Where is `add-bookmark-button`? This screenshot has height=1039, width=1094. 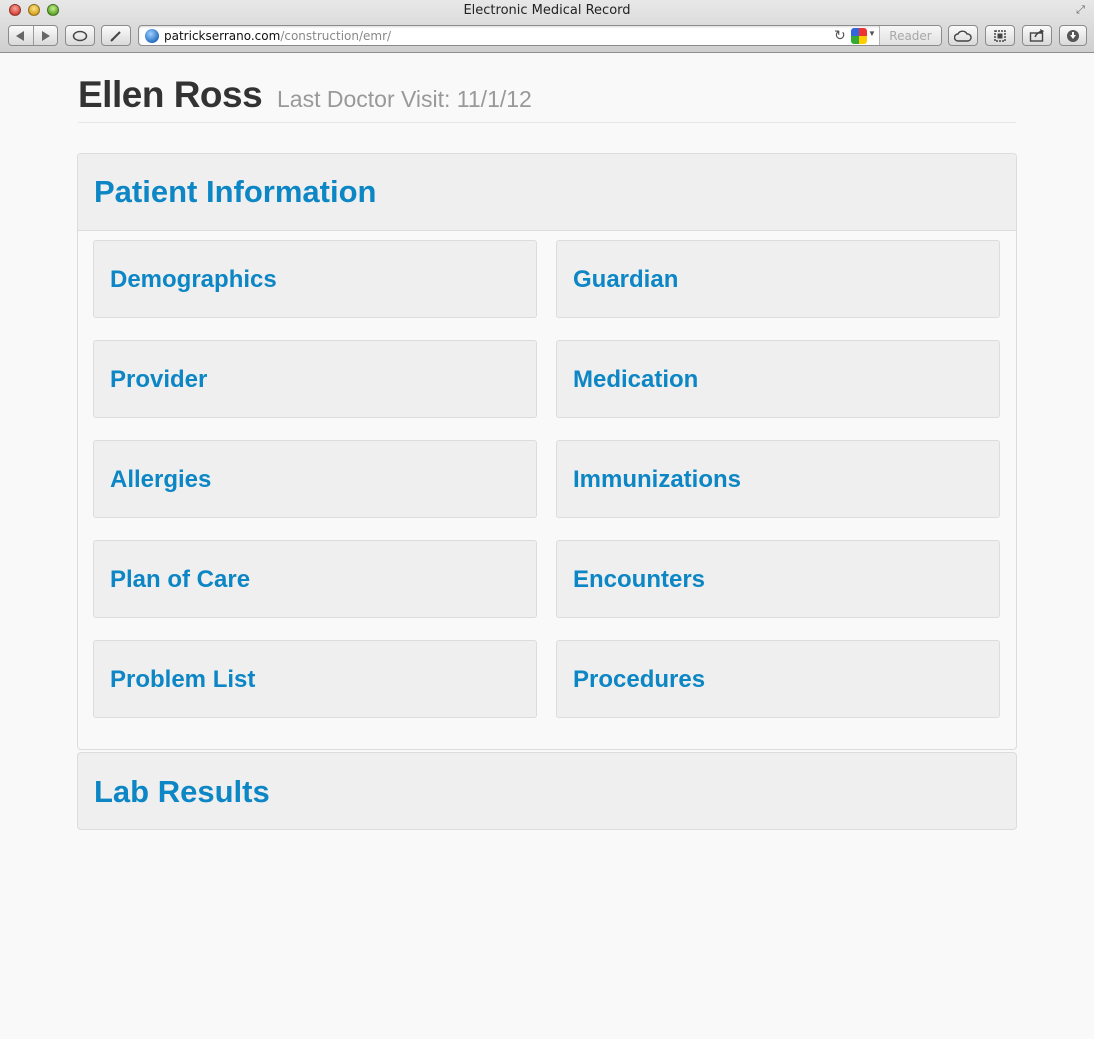
add-bookmark-button is located at coordinates (116, 35).